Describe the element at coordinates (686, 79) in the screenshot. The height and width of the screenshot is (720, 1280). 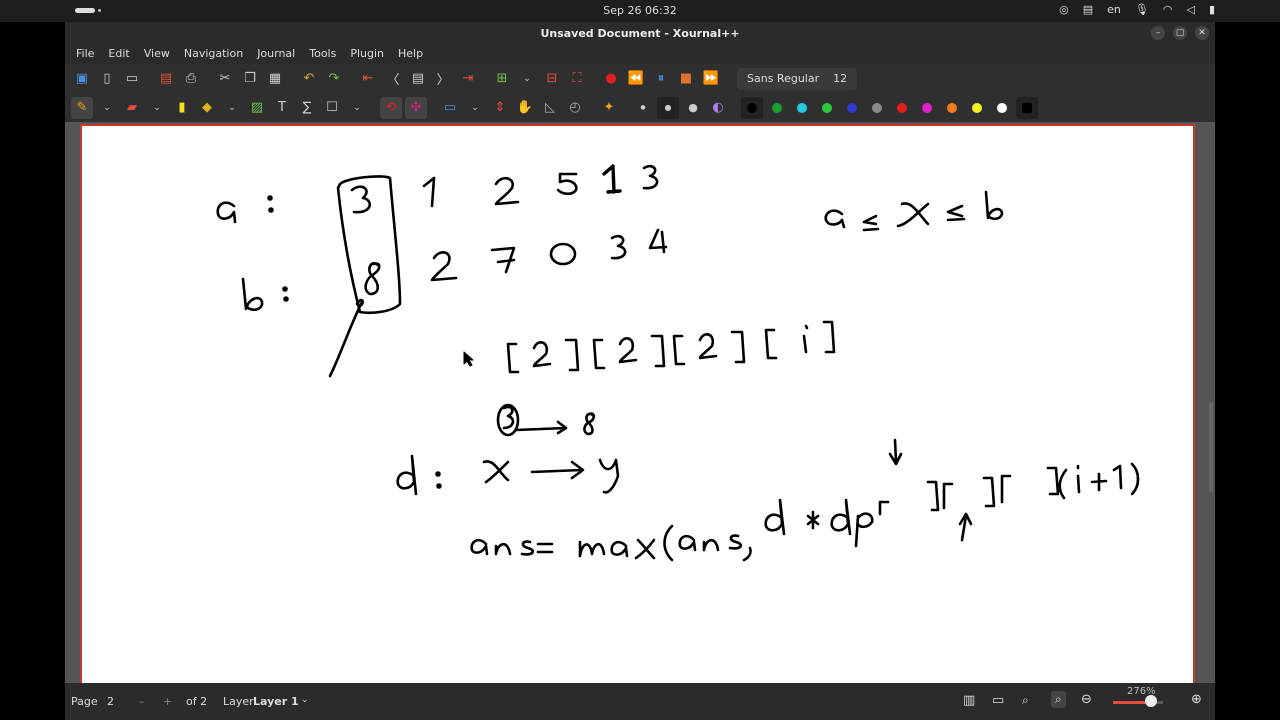
I see `stop-icon: ■` at that location.